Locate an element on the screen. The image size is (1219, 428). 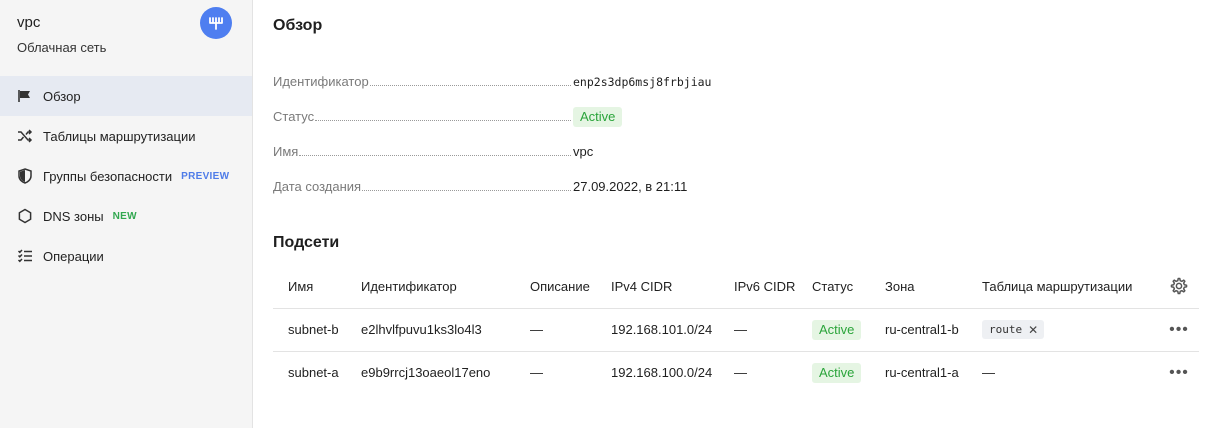
column-header-ipv4: IPv4 CIDR is located at coordinates (672, 287).